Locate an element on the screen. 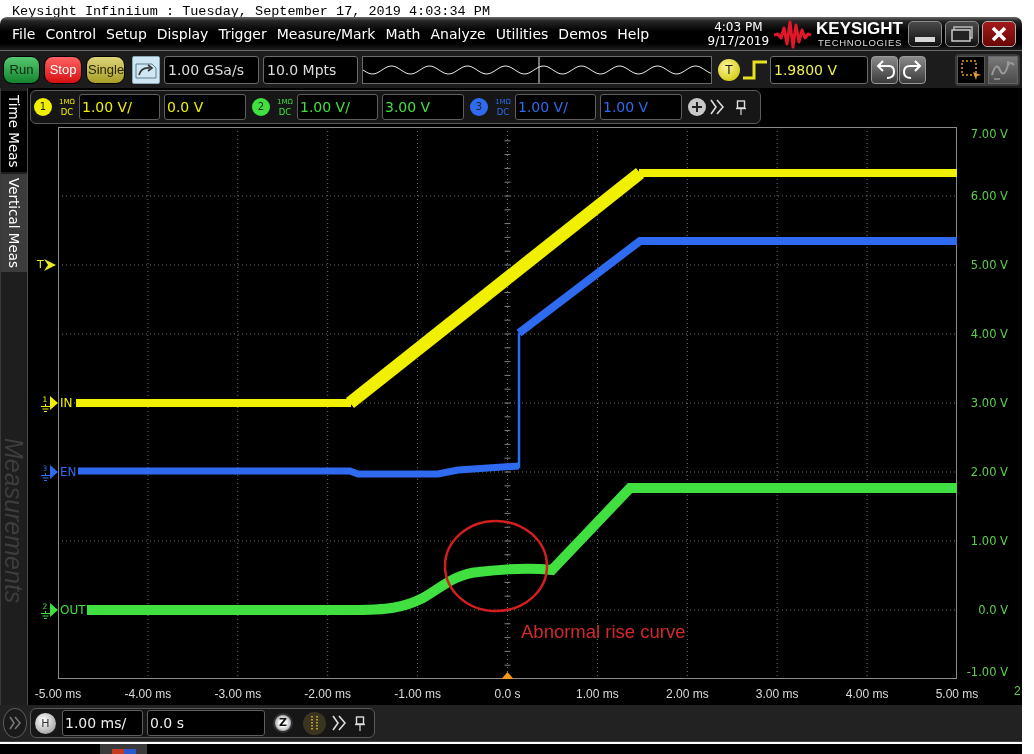  axis-label: 4.00 V is located at coordinates (989, 334).